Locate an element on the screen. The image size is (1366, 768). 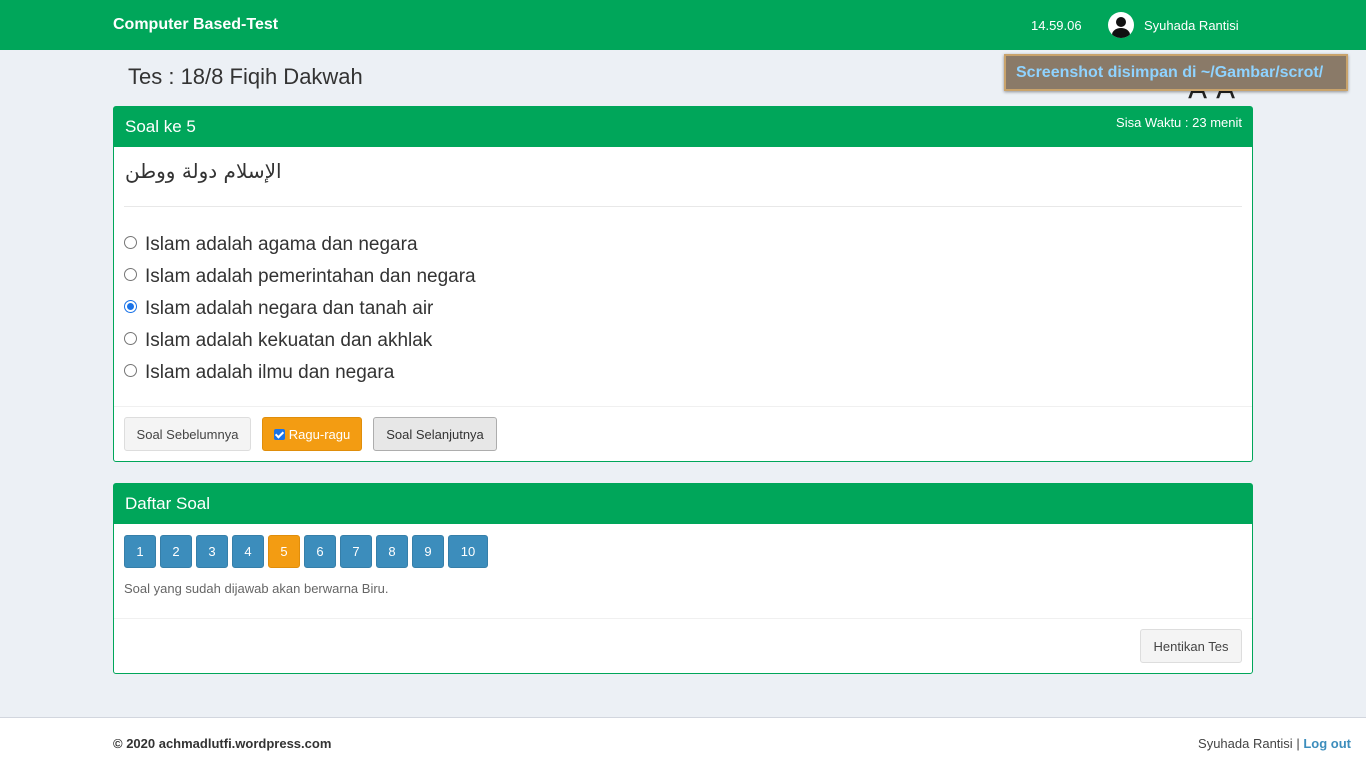
question-number-button: 9 is located at coordinates (428, 551).